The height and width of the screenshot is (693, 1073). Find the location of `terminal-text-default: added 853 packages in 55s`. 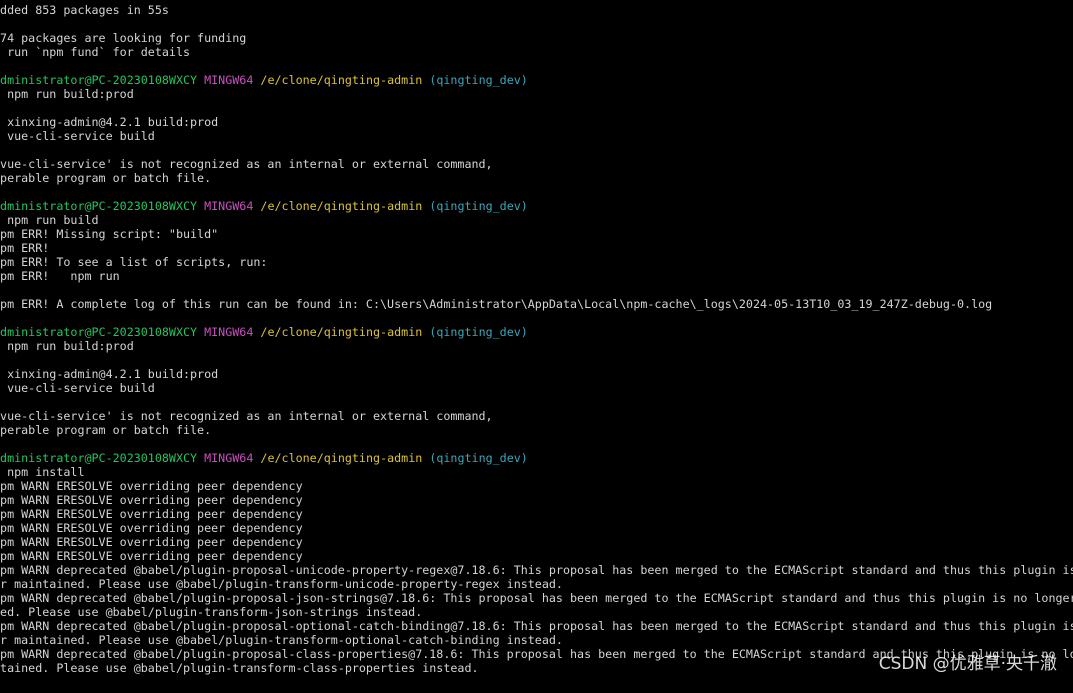

terminal-text-default: added 853 packages in 55s is located at coordinates (84, 10).